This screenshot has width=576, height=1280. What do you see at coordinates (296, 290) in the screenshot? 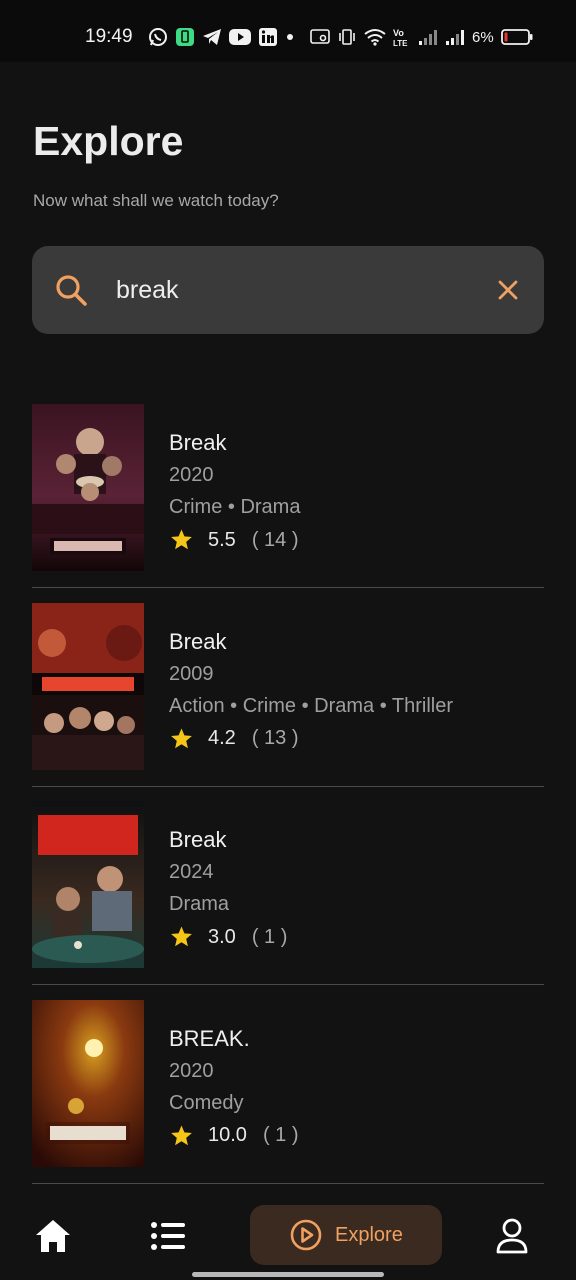
I see `search-input` at bounding box center [296, 290].